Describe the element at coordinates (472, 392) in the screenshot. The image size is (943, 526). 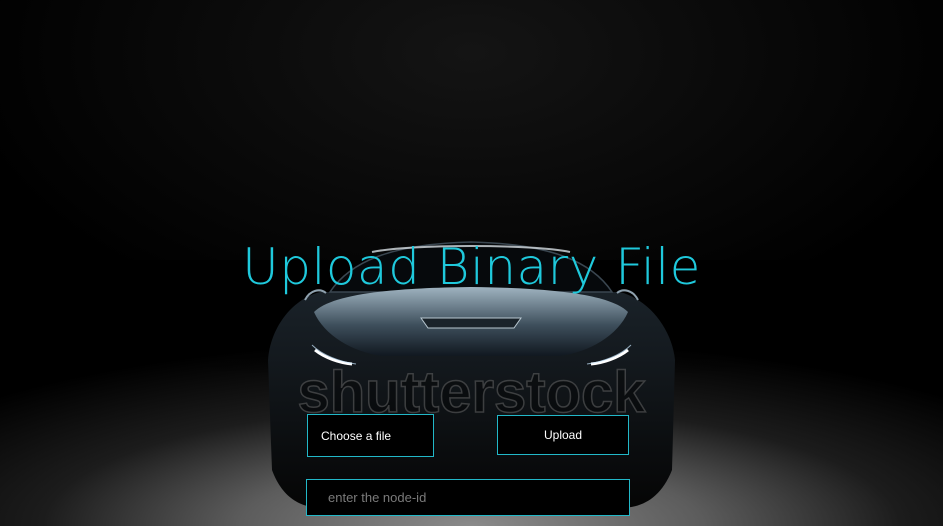
I see `watermark: shutterstock` at that location.